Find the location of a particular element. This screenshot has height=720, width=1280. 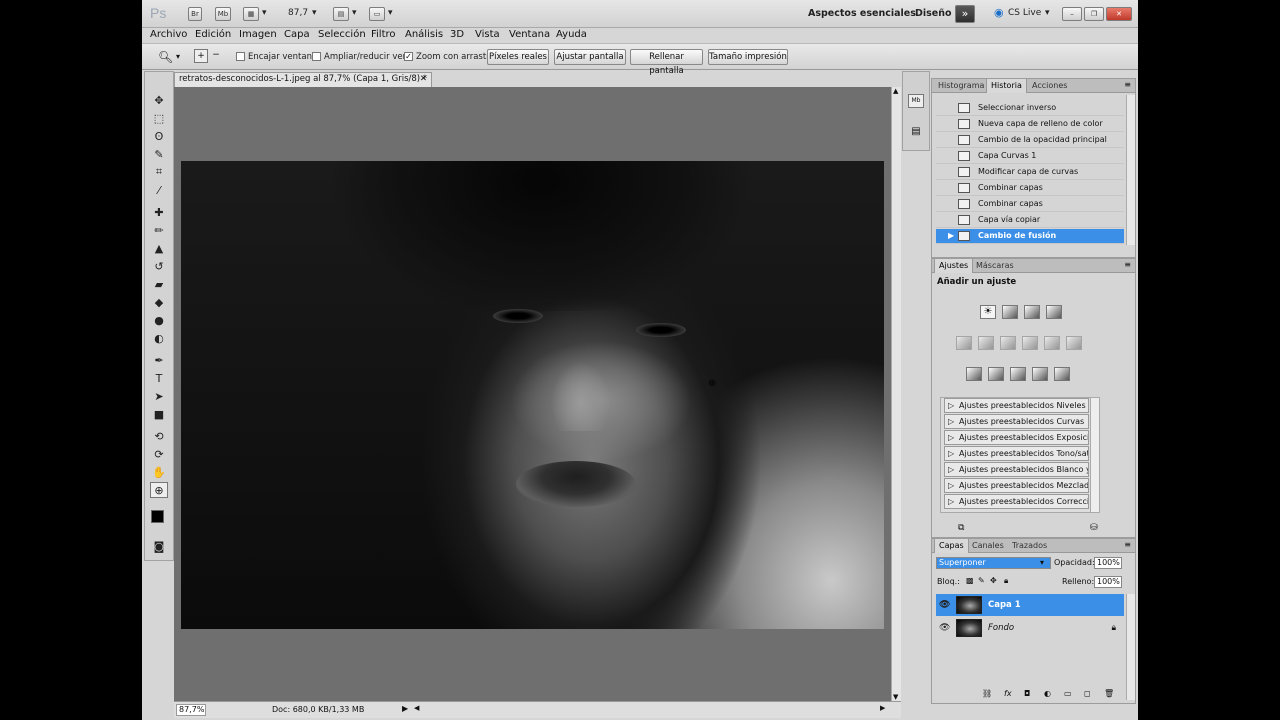

lock-position-icon: ✥ is located at coordinates (993, 580).